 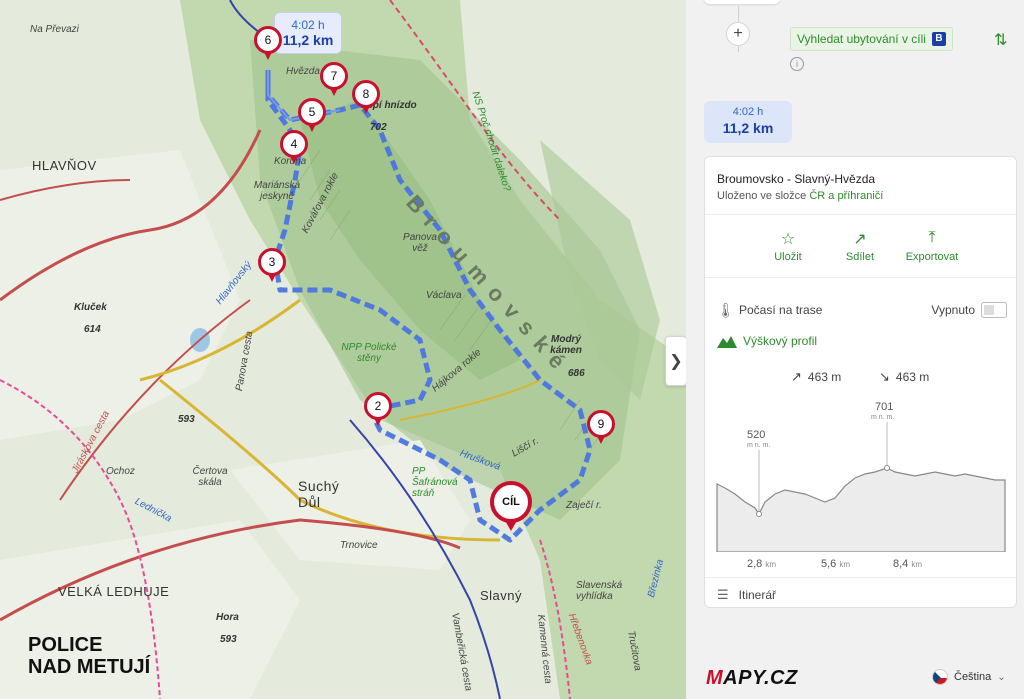 What do you see at coordinates (277, 191) in the screenshot?
I see `label-marianska-jeskyne: Mariánská jeskyně` at bounding box center [277, 191].